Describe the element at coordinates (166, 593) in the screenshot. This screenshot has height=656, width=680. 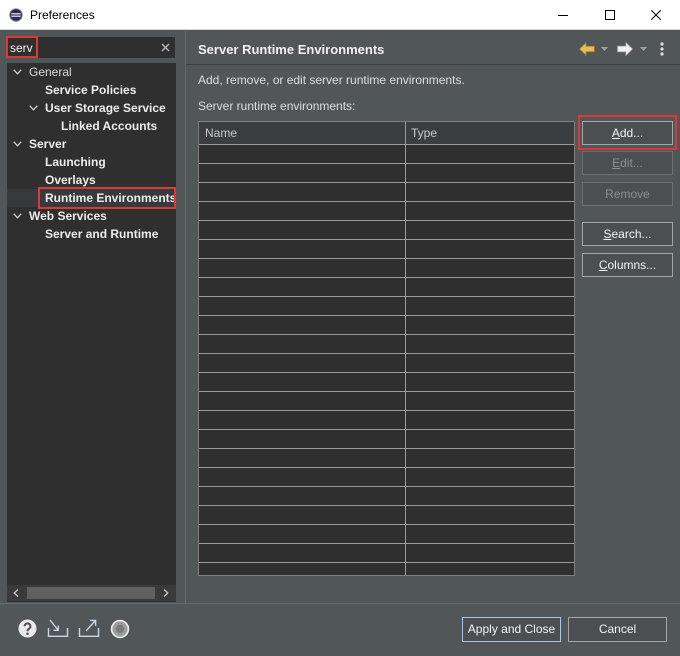
I see `scroll-right-icon` at that location.